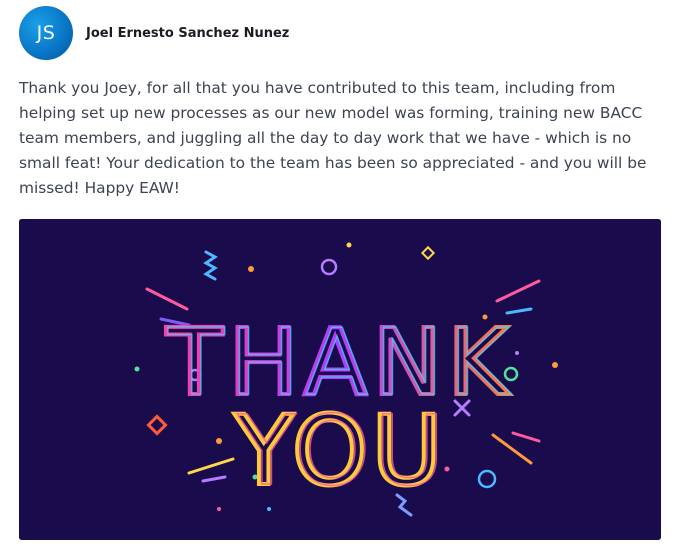 This screenshot has height=550, width=679. I want to click on author-name: Joel Ernesto Sanchez Nunez, so click(187, 33).